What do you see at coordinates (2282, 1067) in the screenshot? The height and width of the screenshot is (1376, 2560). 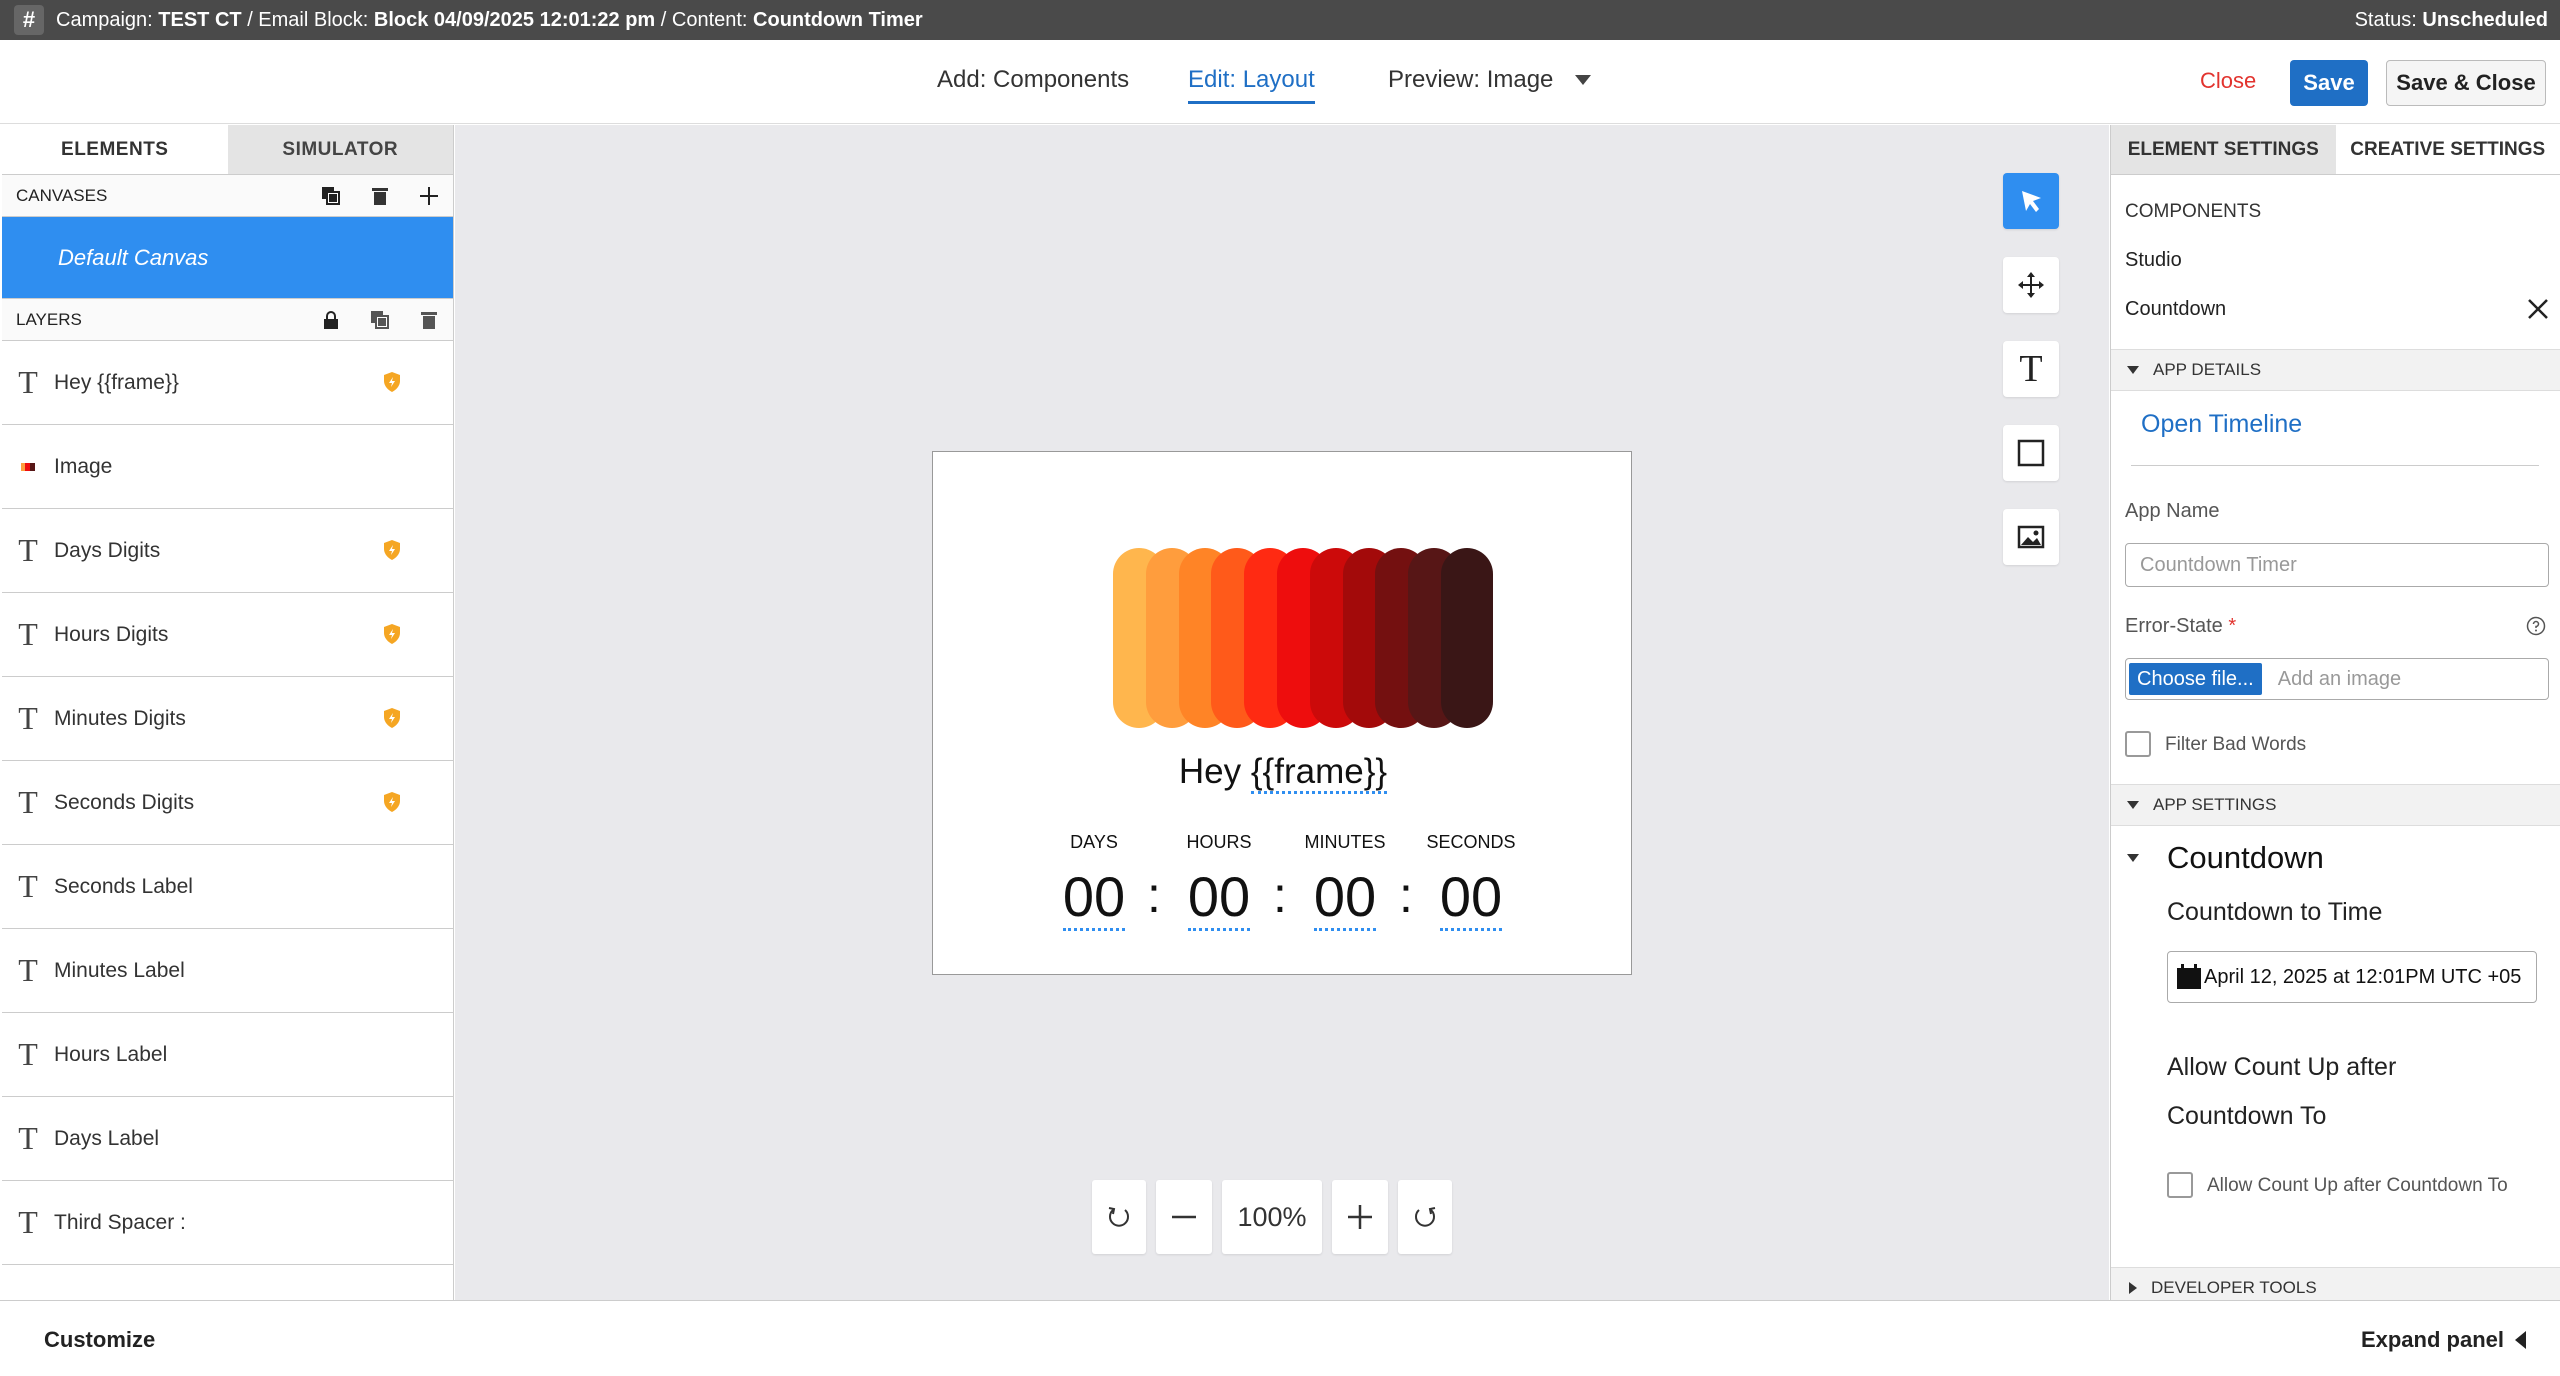 I see `allow-count-up-label-1: Allow Count Up after` at bounding box center [2282, 1067].